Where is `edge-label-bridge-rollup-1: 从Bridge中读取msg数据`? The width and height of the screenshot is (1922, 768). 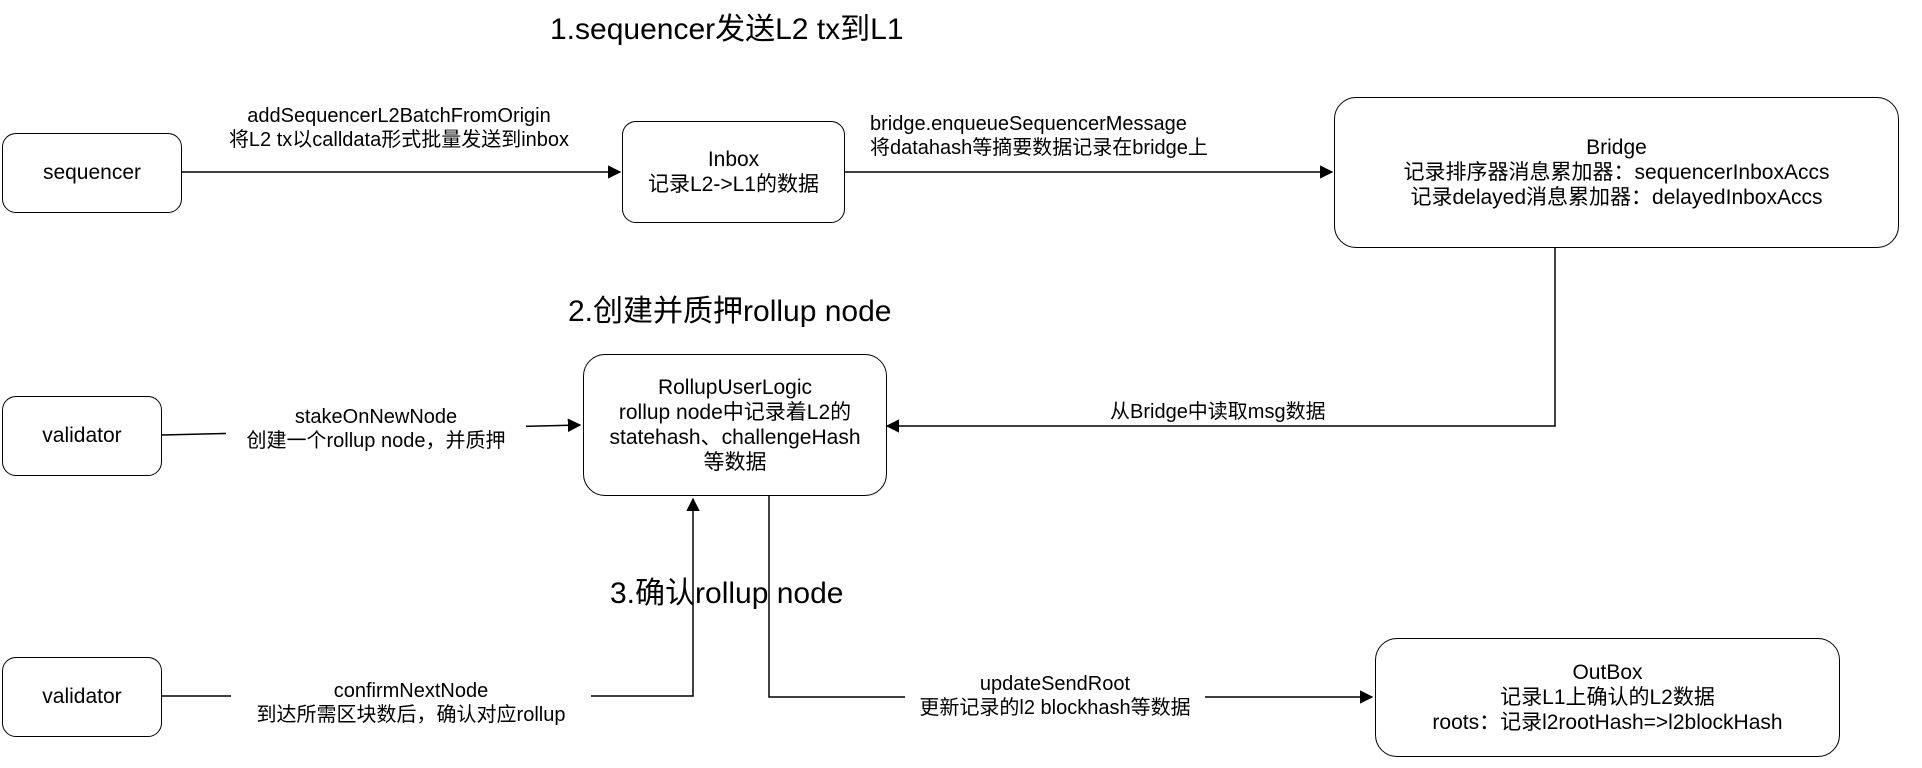
edge-label-bridge-rollup-1: 从Bridge中读取msg数据 is located at coordinates (1218, 412).